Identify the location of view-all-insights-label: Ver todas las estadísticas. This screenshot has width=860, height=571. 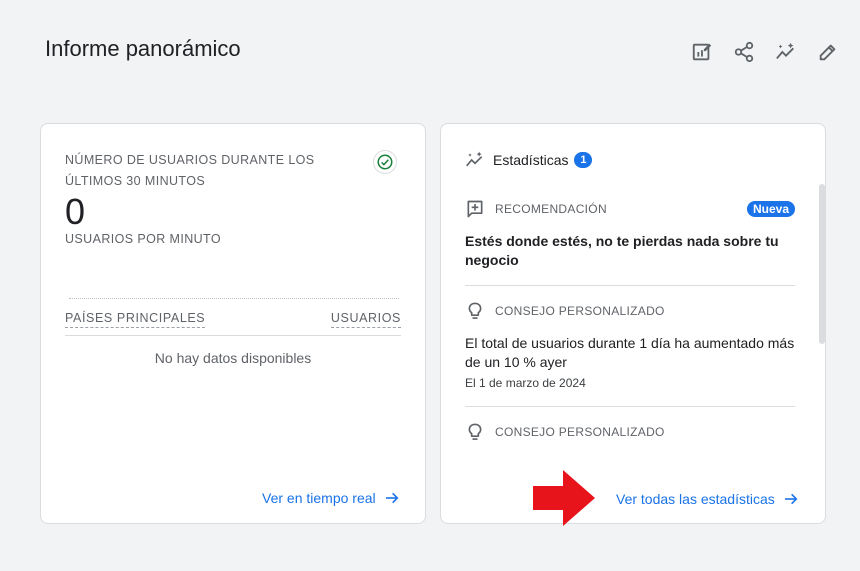
(695, 499).